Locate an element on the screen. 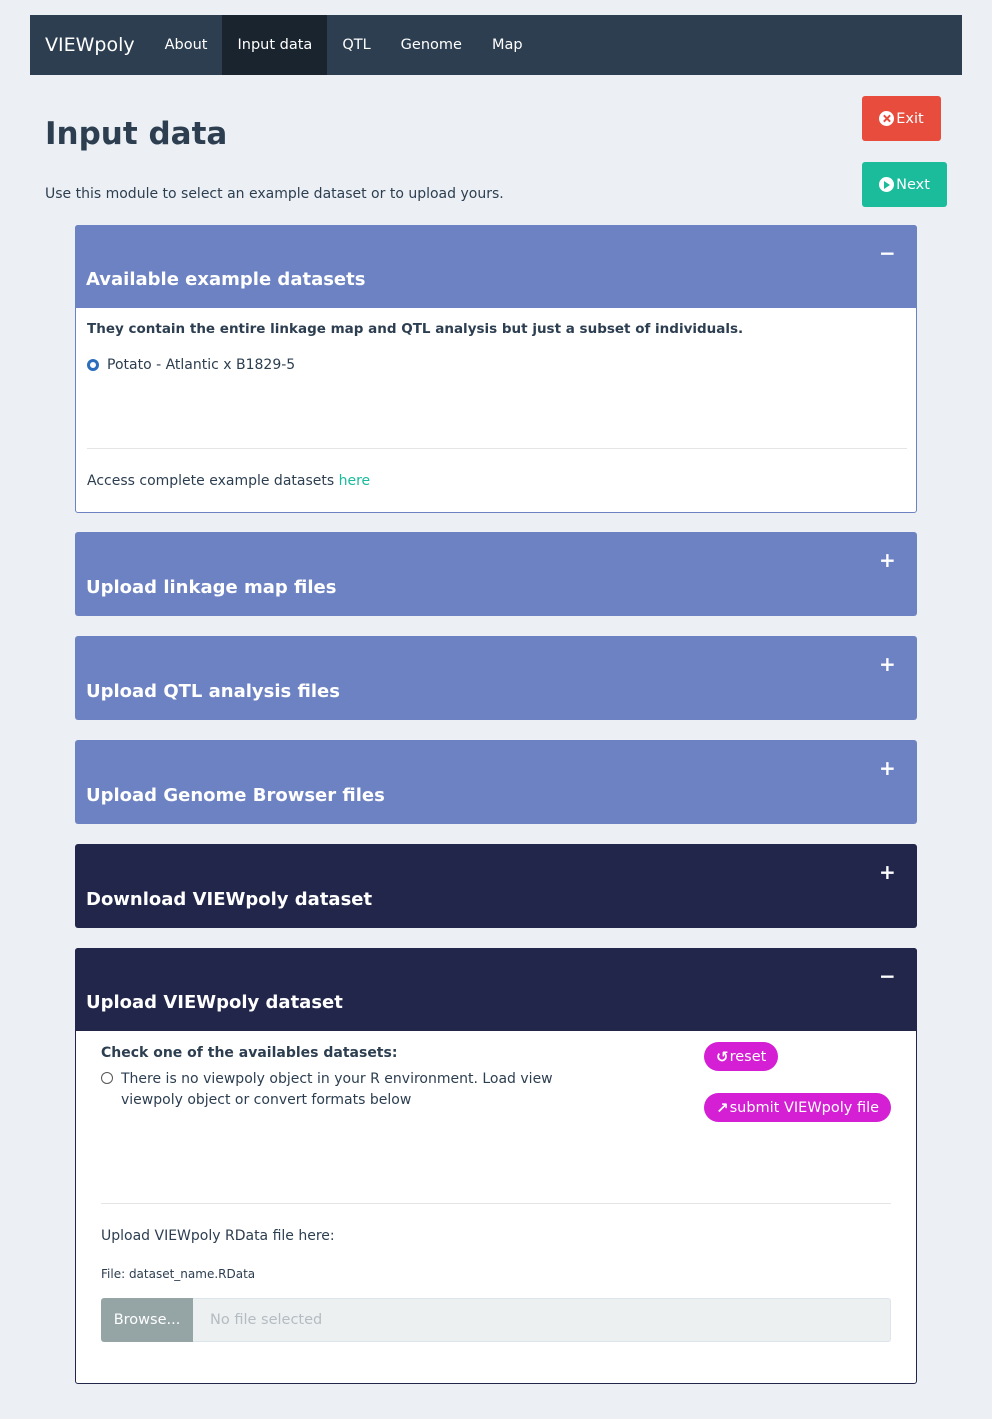  dataset-option-label: Potato - Atlantic x B1829-5 is located at coordinates (201, 365).